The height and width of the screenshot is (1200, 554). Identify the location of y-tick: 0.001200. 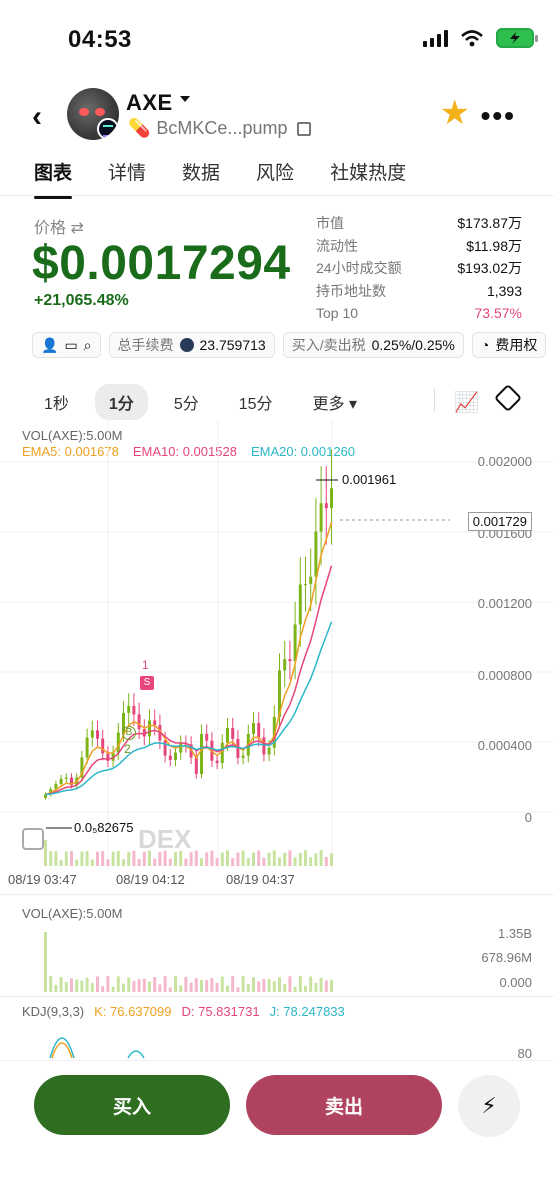
(504, 603).